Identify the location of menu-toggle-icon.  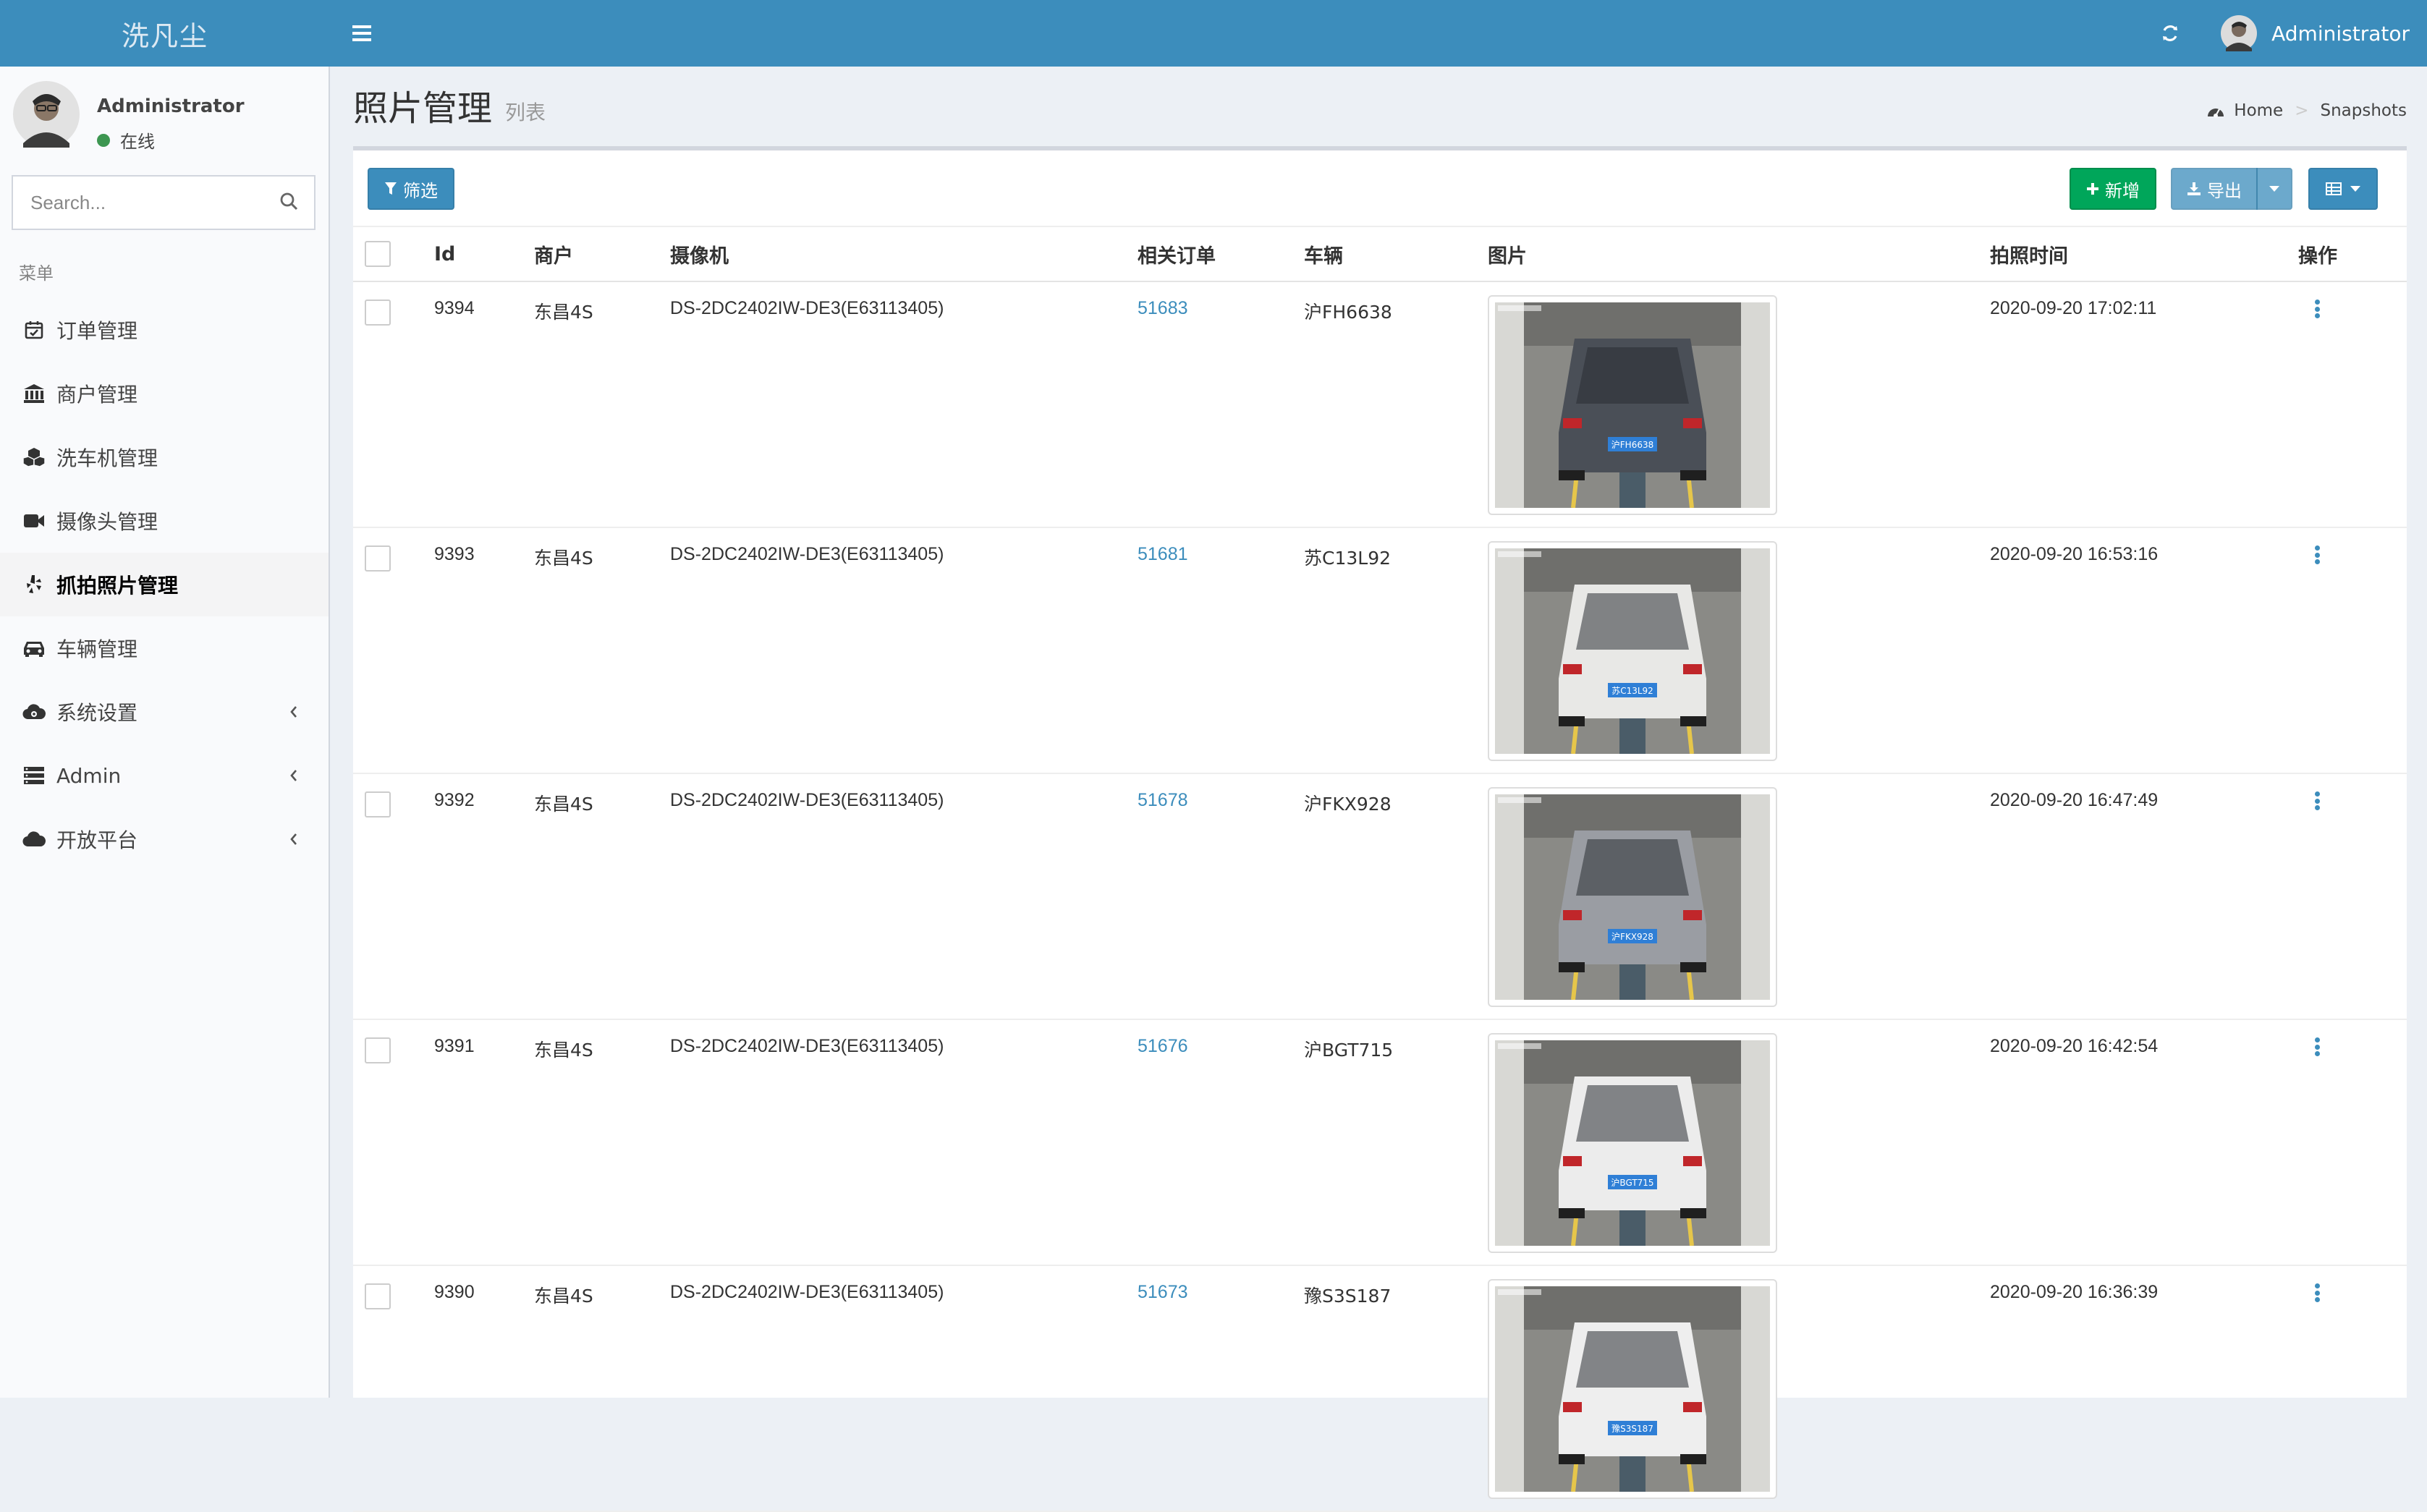
(361, 33).